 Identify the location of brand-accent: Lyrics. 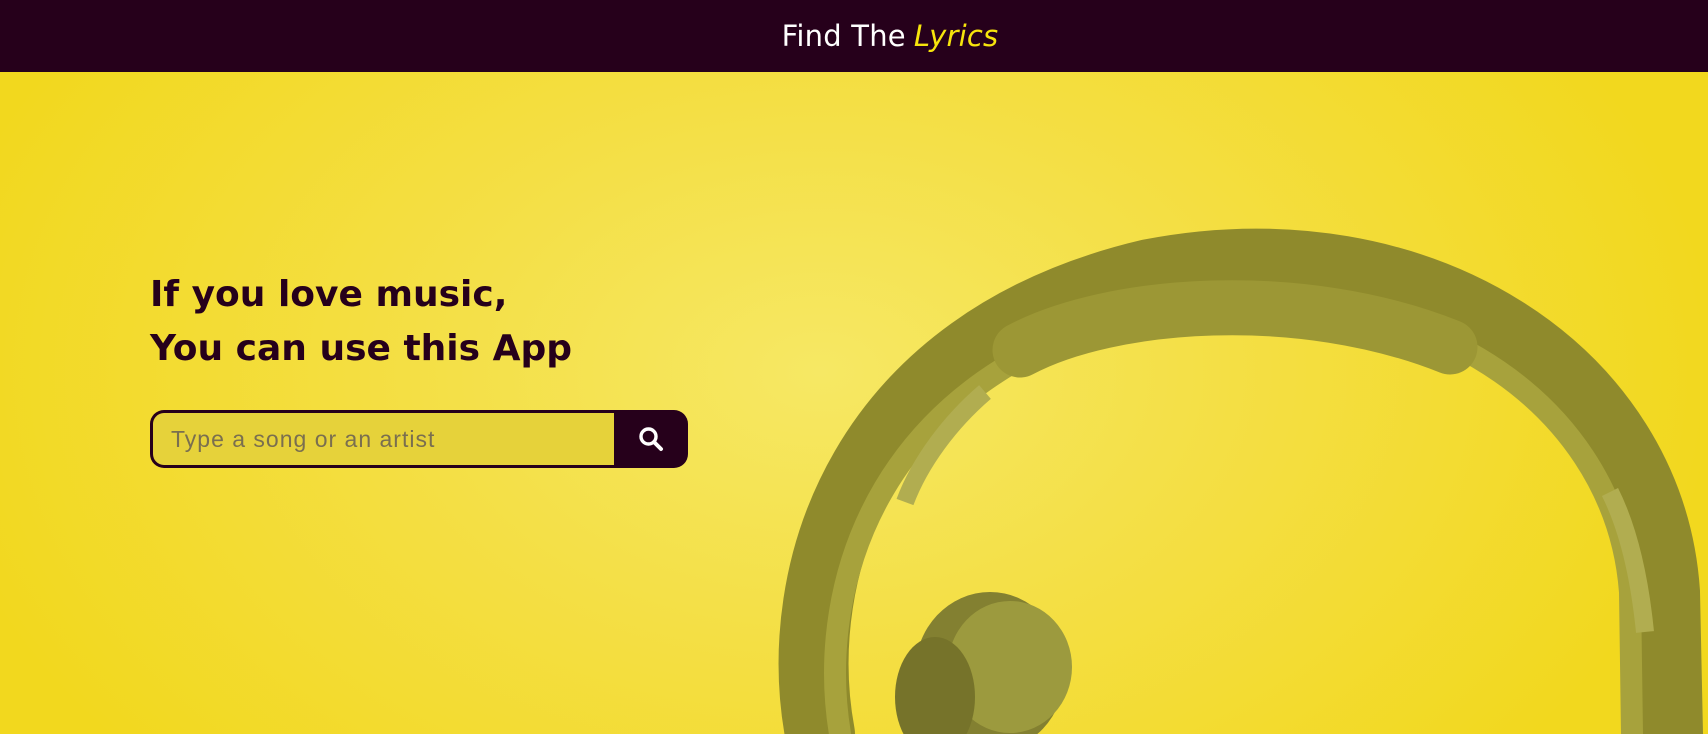
(956, 36).